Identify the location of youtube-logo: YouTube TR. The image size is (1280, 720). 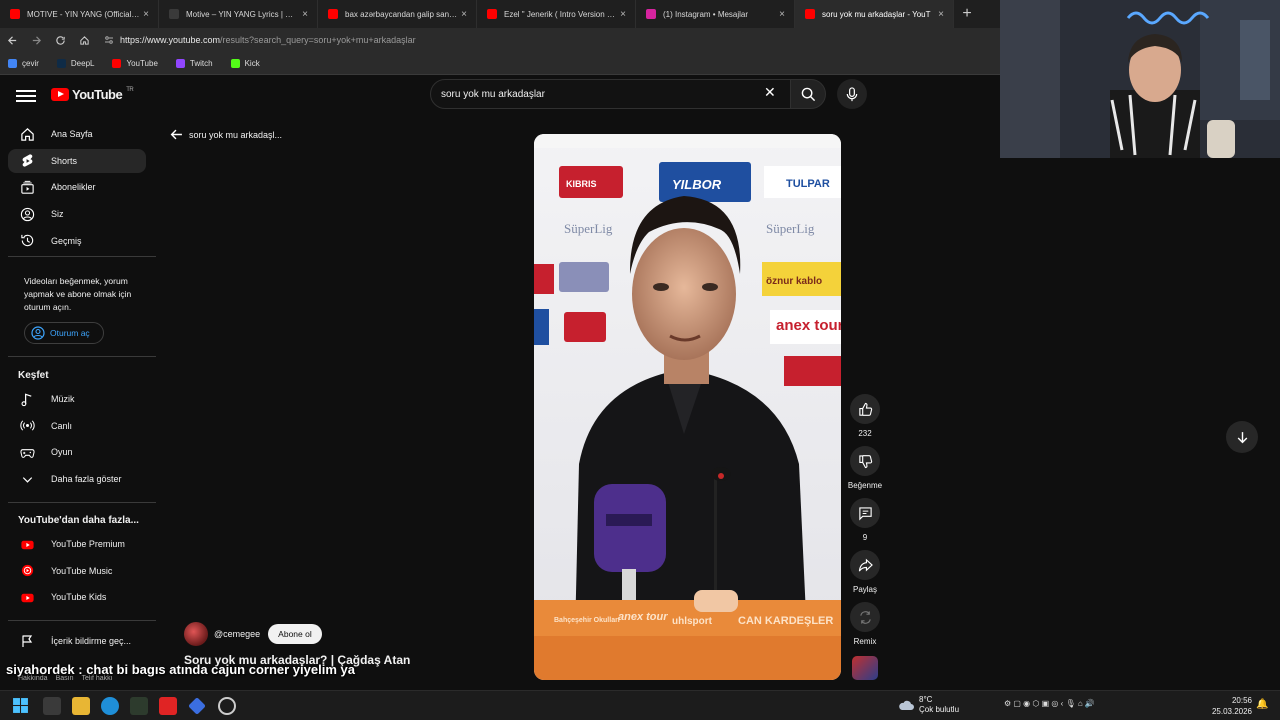
(92, 94).